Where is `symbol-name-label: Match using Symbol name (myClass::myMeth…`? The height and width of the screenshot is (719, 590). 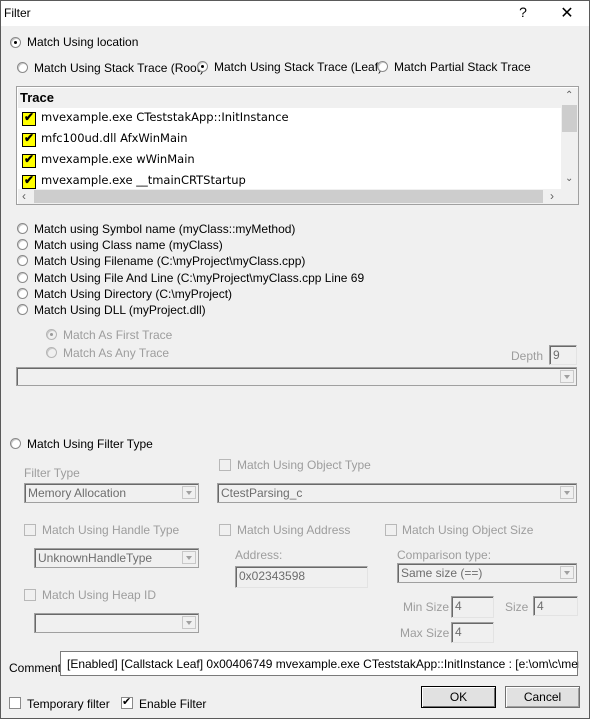
symbol-name-label: Match using Symbol name (myClass::myMeth… is located at coordinates (165, 229).